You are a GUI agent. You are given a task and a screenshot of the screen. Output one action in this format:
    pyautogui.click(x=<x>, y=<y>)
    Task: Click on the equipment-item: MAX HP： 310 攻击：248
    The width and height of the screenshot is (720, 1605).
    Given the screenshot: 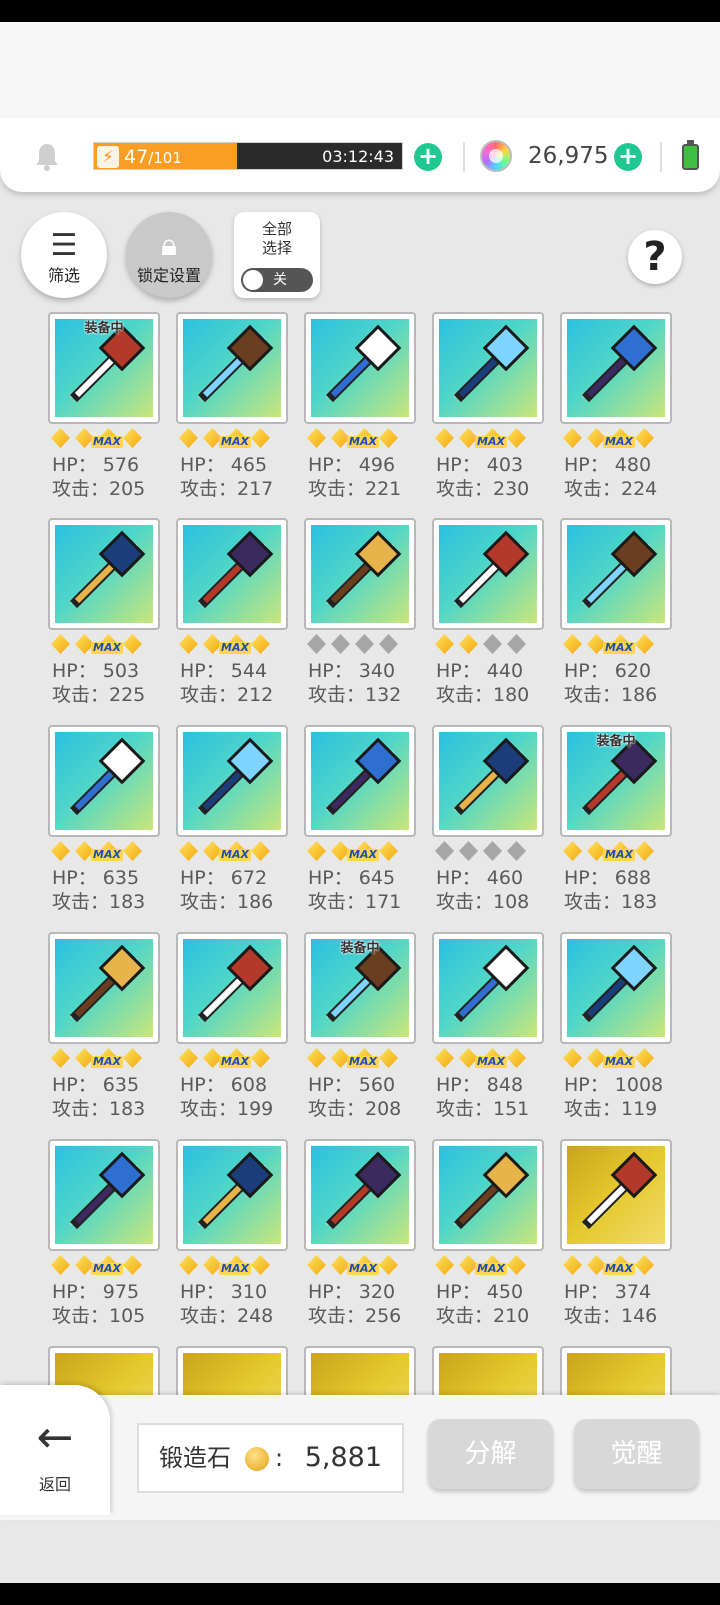 What is the action you would take?
    pyautogui.click(x=232, y=1239)
    